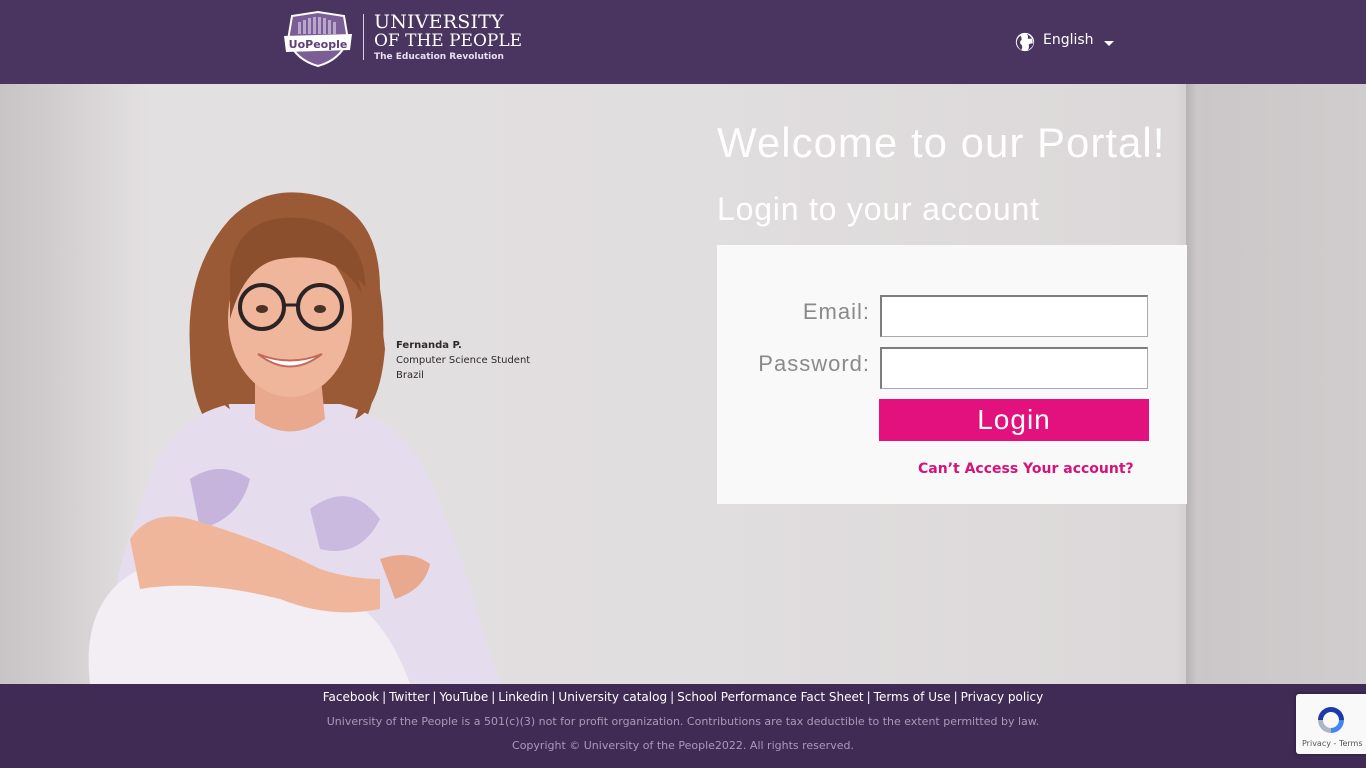 This screenshot has height=768, width=1366. Describe the element at coordinates (439, 22) in the screenshot. I see `logo-line-university: UNIVERSITY` at that location.